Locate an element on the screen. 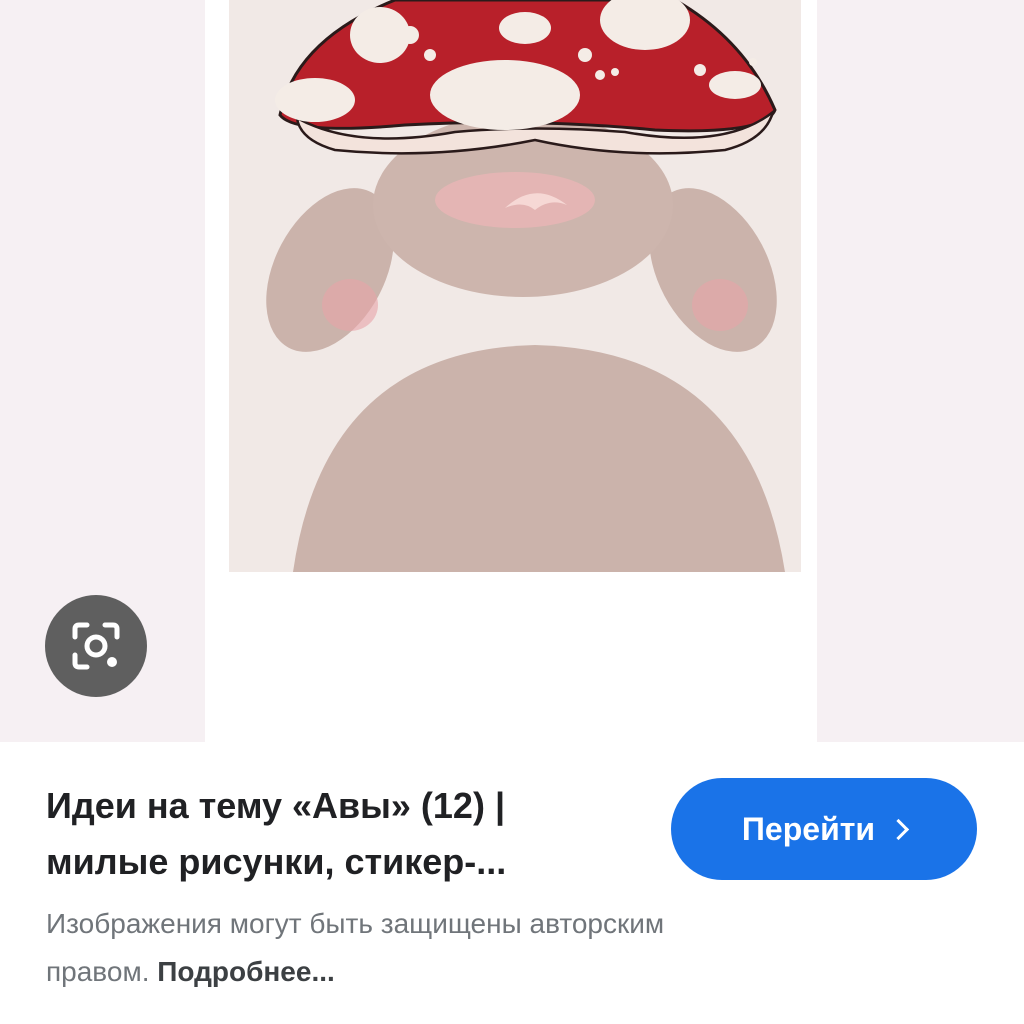  cheek-blush is located at coordinates (515, 200).